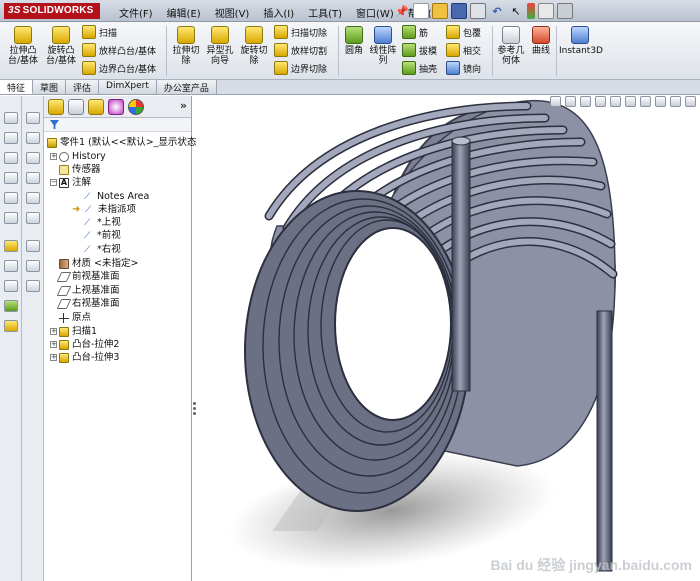 This screenshot has height=581, width=700. What do you see at coordinates (11, 286) in the screenshot?
I see `relation-icon` at bounding box center [11, 286].